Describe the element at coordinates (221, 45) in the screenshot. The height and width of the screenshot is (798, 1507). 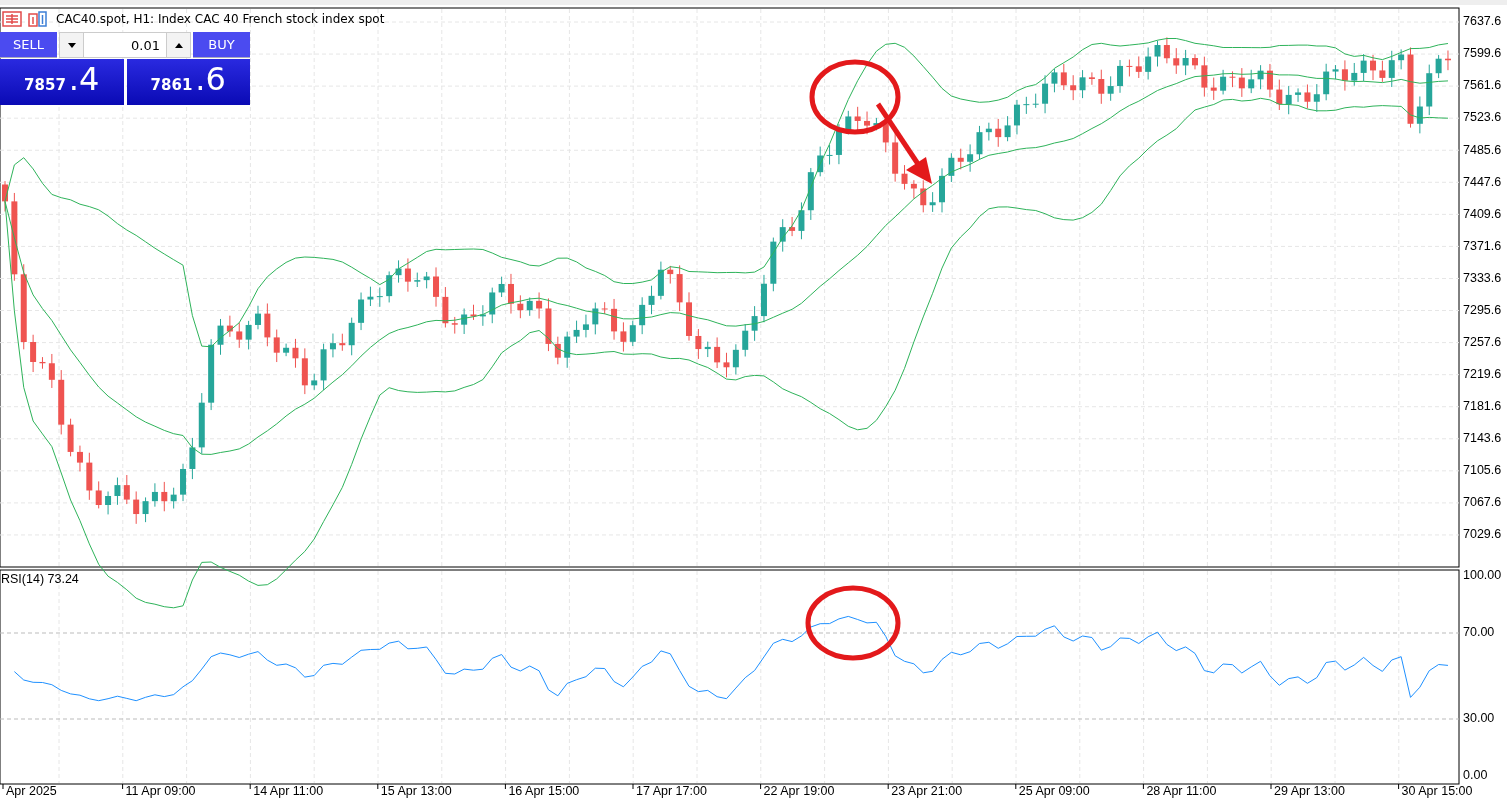
I see `buy-button: BUY` at that location.